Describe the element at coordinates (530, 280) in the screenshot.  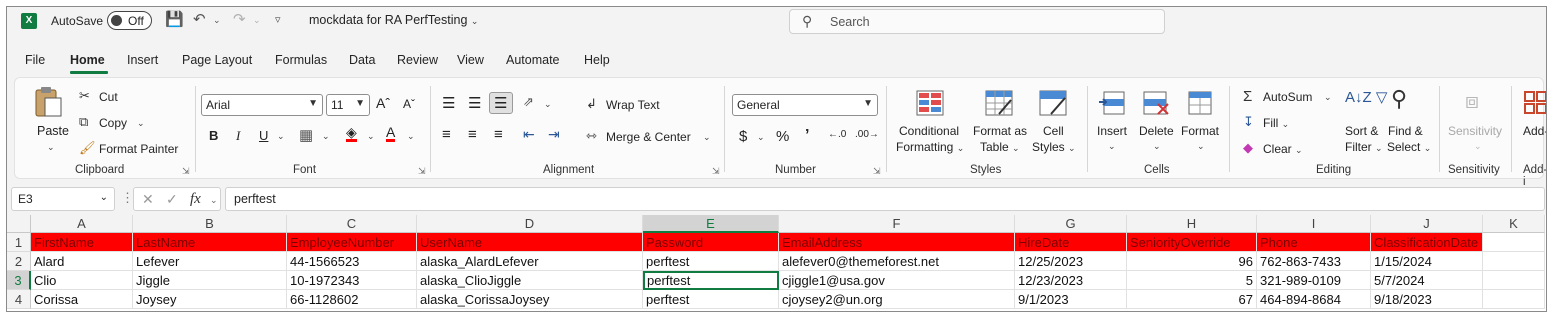
I see `cell-d3: alaska_ClioJiggle` at that location.